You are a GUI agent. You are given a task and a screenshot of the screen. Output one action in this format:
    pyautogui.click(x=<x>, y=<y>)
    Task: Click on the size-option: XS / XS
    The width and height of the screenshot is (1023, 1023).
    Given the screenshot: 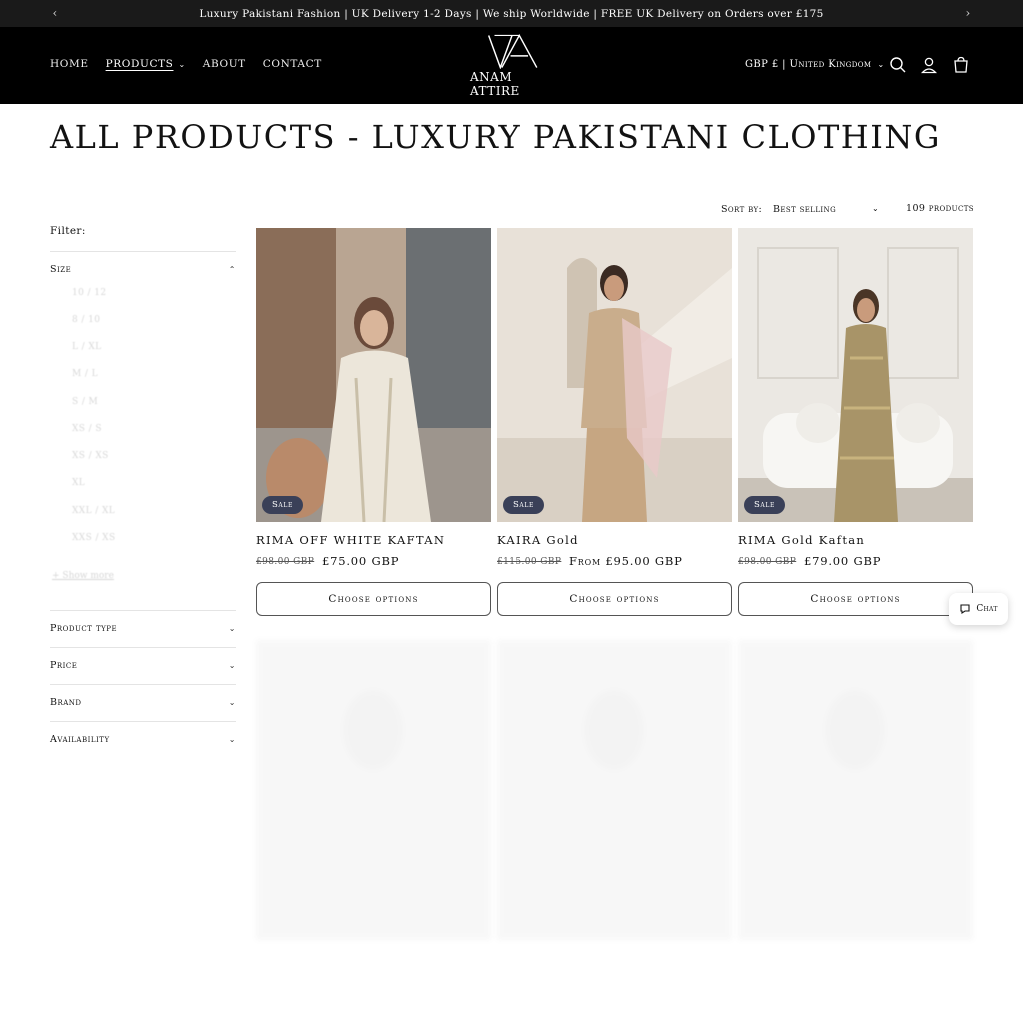 What is the action you would take?
    pyautogui.click(x=90, y=456)
    